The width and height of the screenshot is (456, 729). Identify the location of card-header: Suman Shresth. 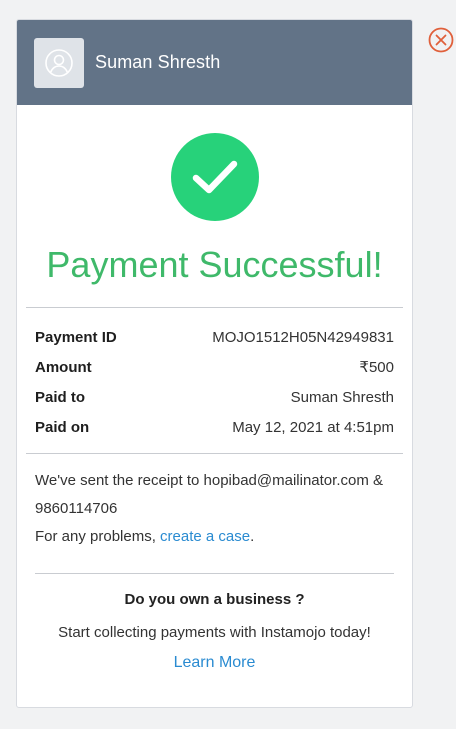
(214, 62).